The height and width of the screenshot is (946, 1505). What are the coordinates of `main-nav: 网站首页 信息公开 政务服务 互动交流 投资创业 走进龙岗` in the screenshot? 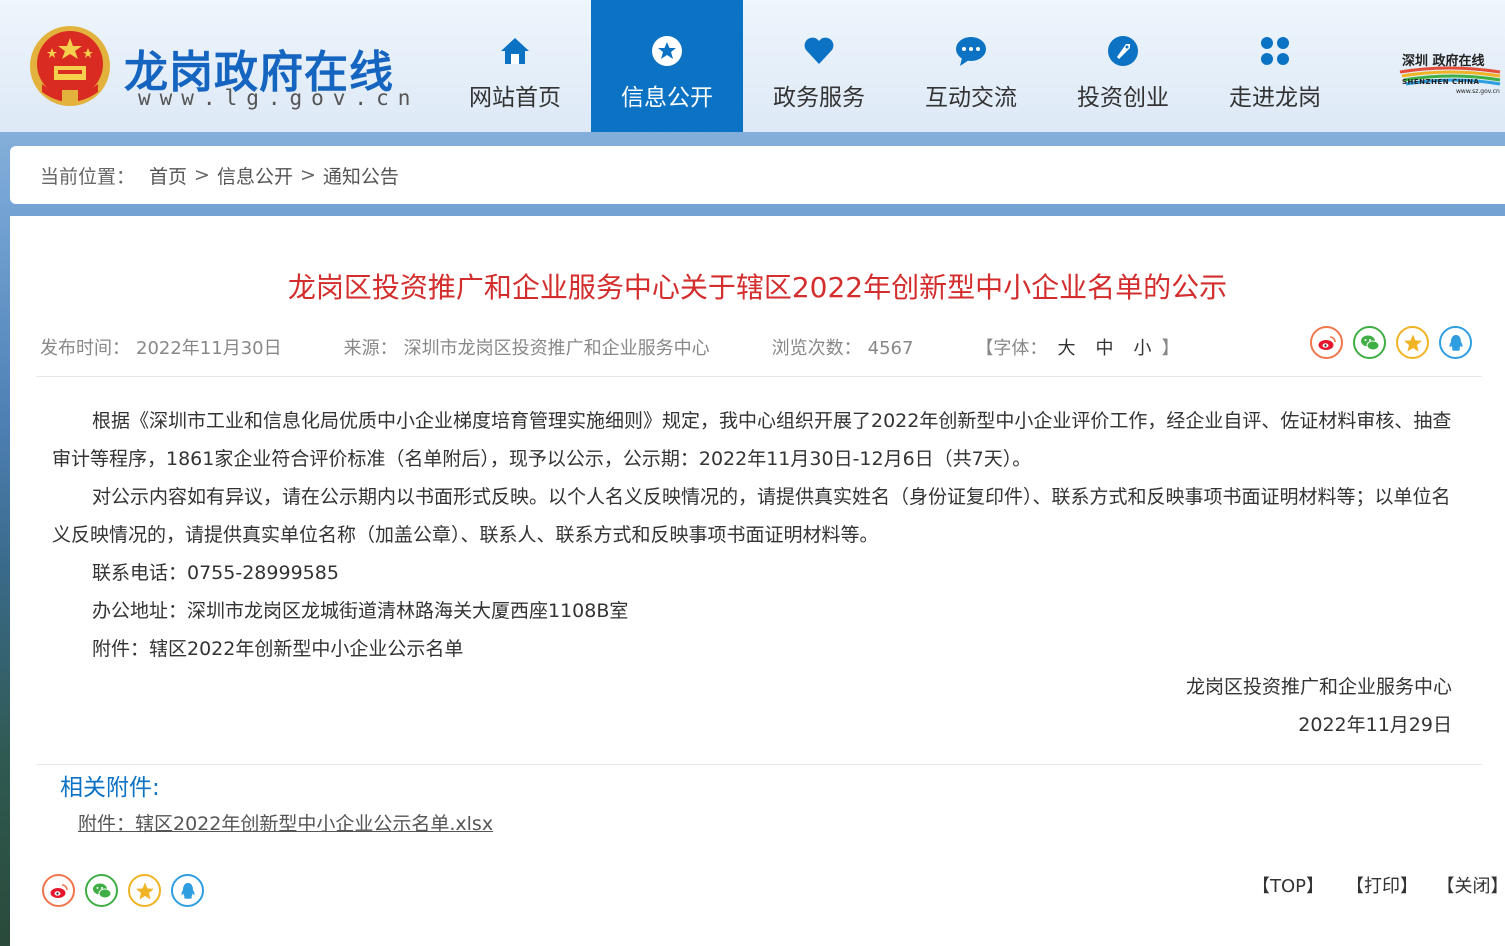 It's located at (895, 66).